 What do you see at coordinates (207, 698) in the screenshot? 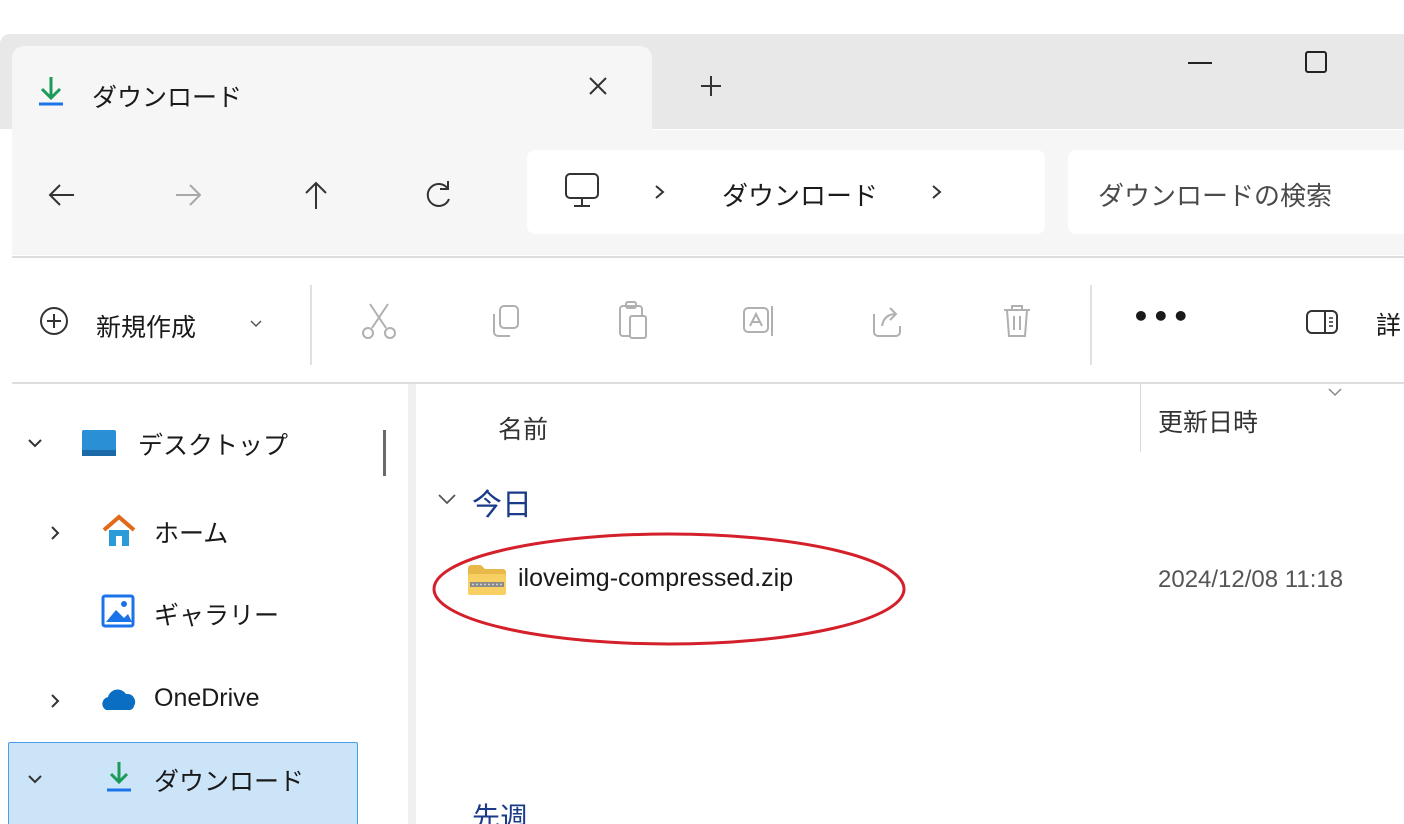
I see `sidebar-item-label: OneDrive` at bounding box center [207, 698].